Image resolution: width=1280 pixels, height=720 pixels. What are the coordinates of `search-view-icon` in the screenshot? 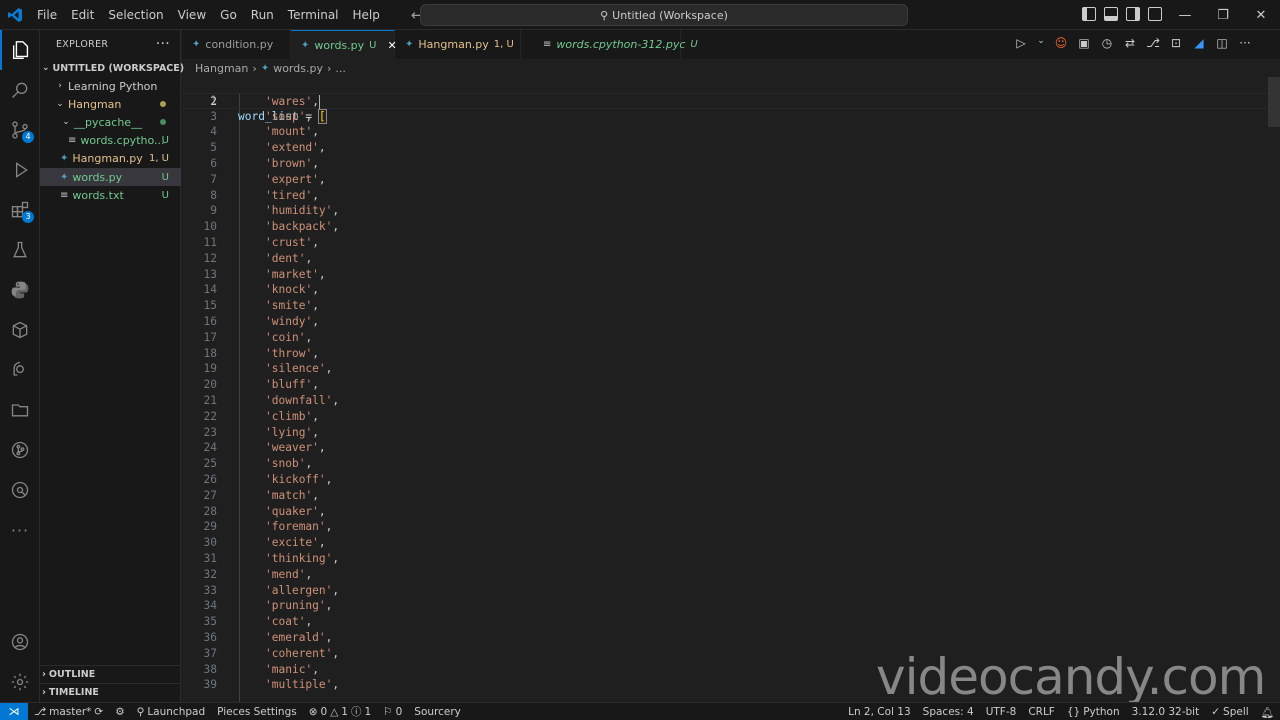 It's located at (20, 90).